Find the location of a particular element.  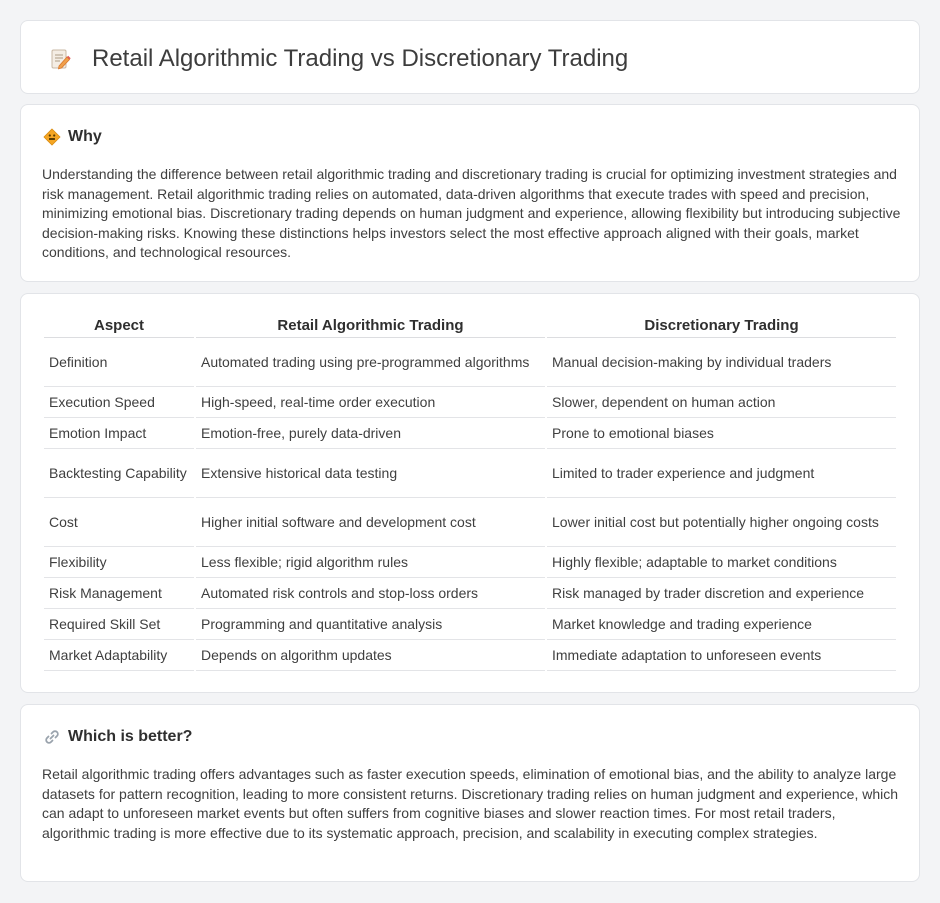

algorithmic-cell: Depends on algorithm updates is located at coordinates (370, 655).